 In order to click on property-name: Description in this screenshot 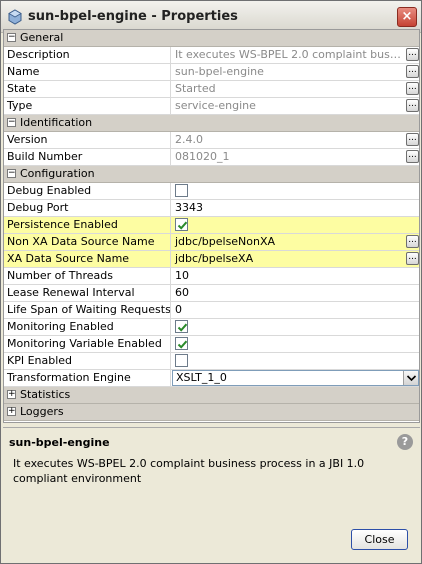, I will do `click(87, 55)`.